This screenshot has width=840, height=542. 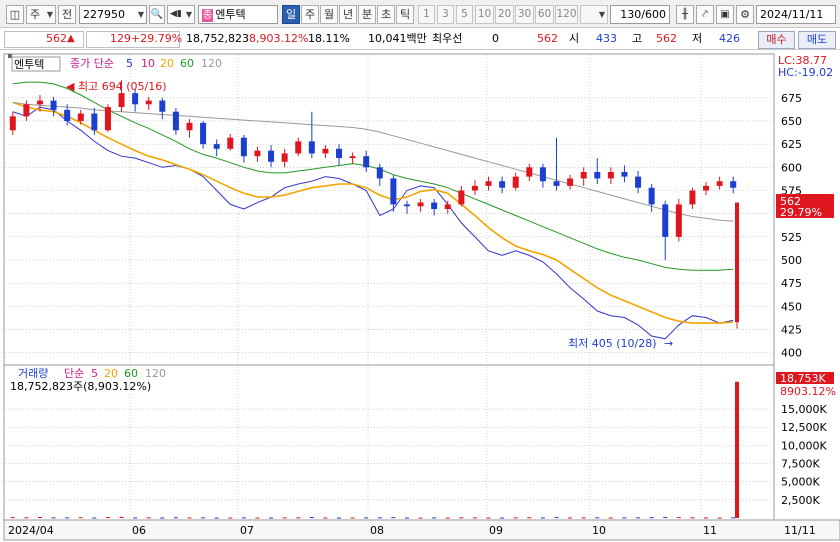 I want to click on volume-tick-label: 10,000K, so click(x=804, y=445).